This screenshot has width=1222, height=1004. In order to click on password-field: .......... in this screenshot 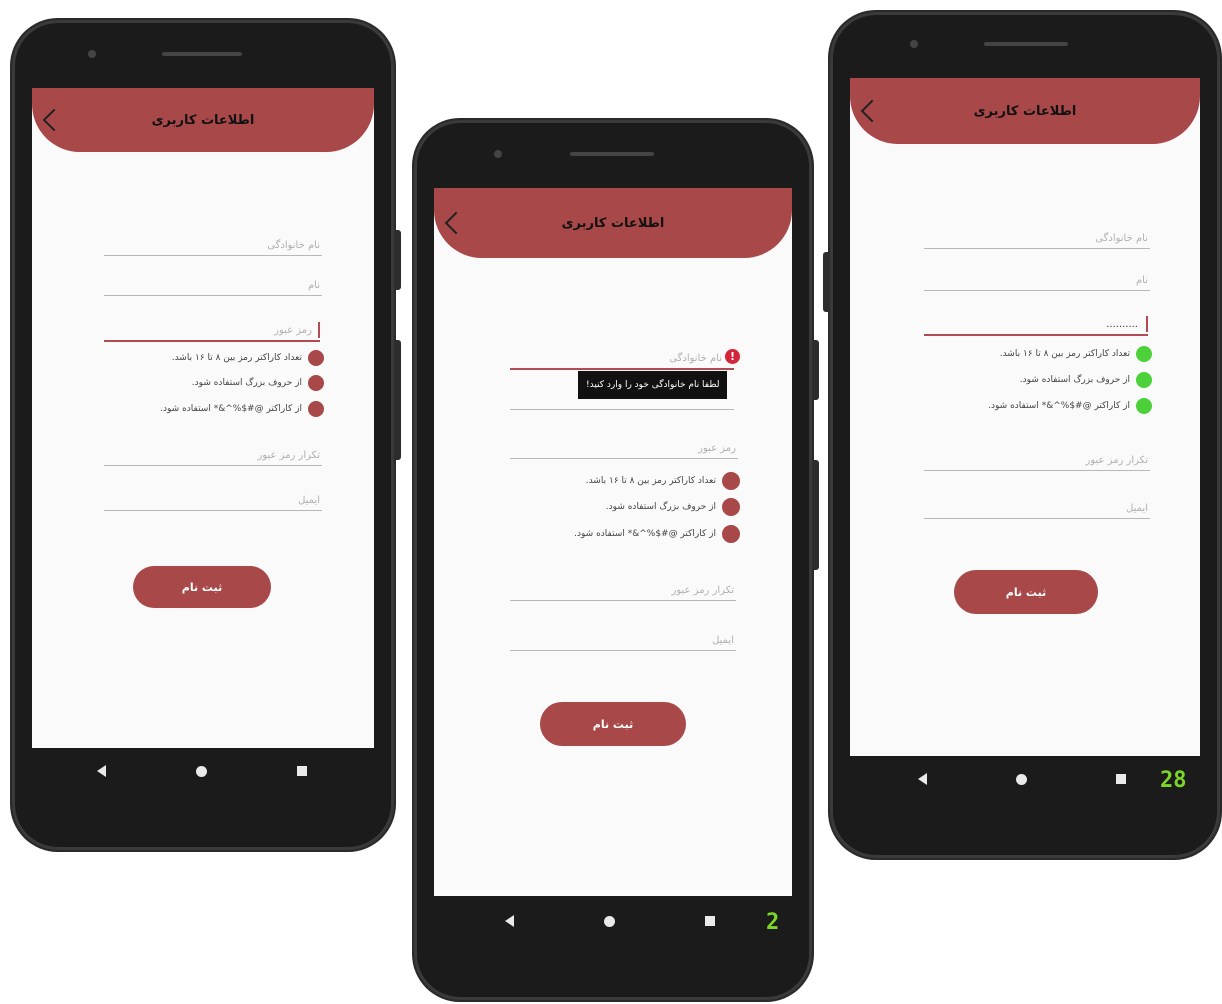, I will do `click(1036, 324)`.